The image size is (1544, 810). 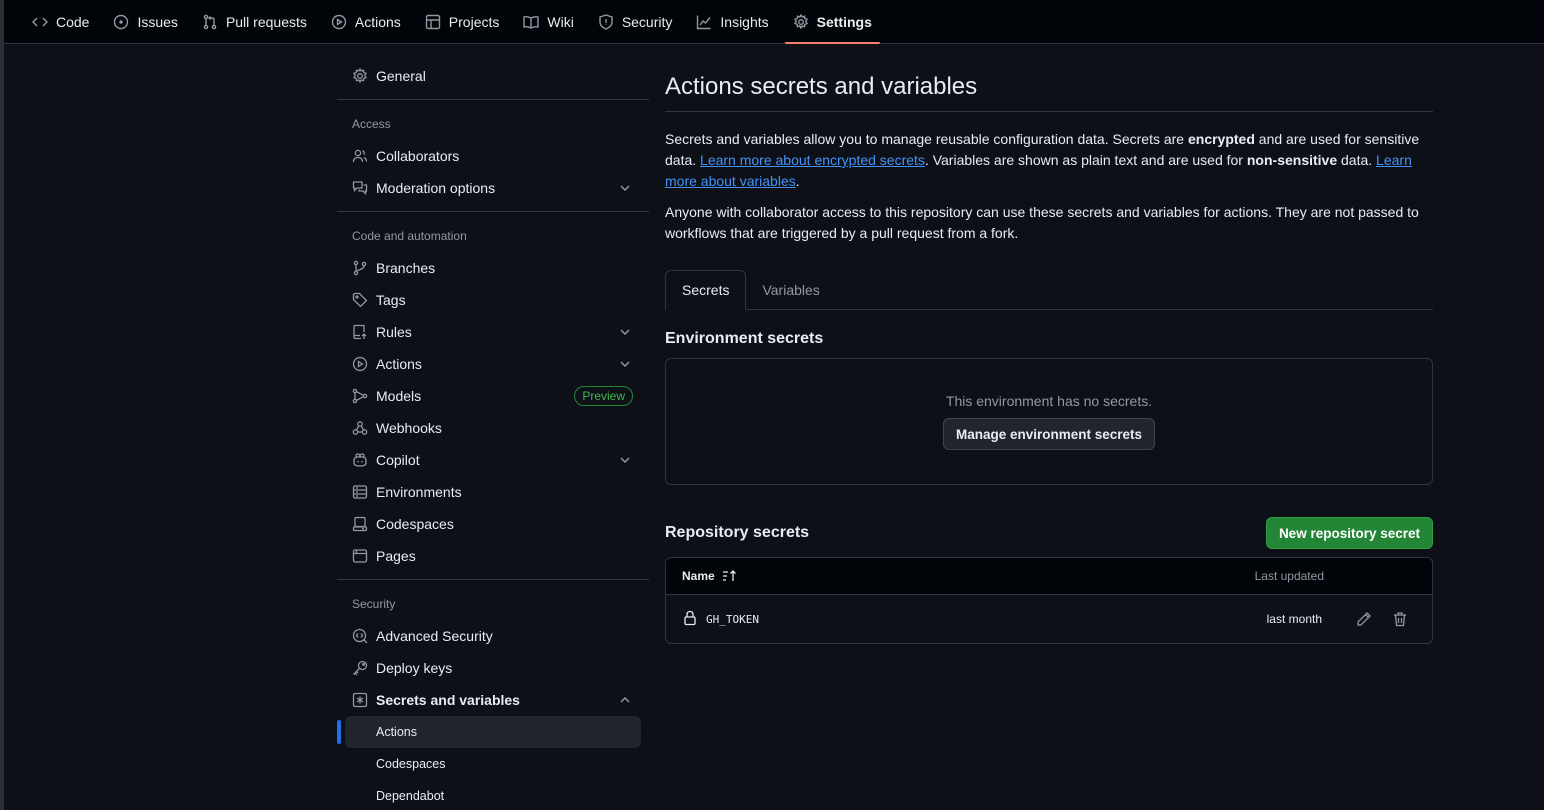 I want to click on tab-issues: Issues, so click(x=145, y=21).